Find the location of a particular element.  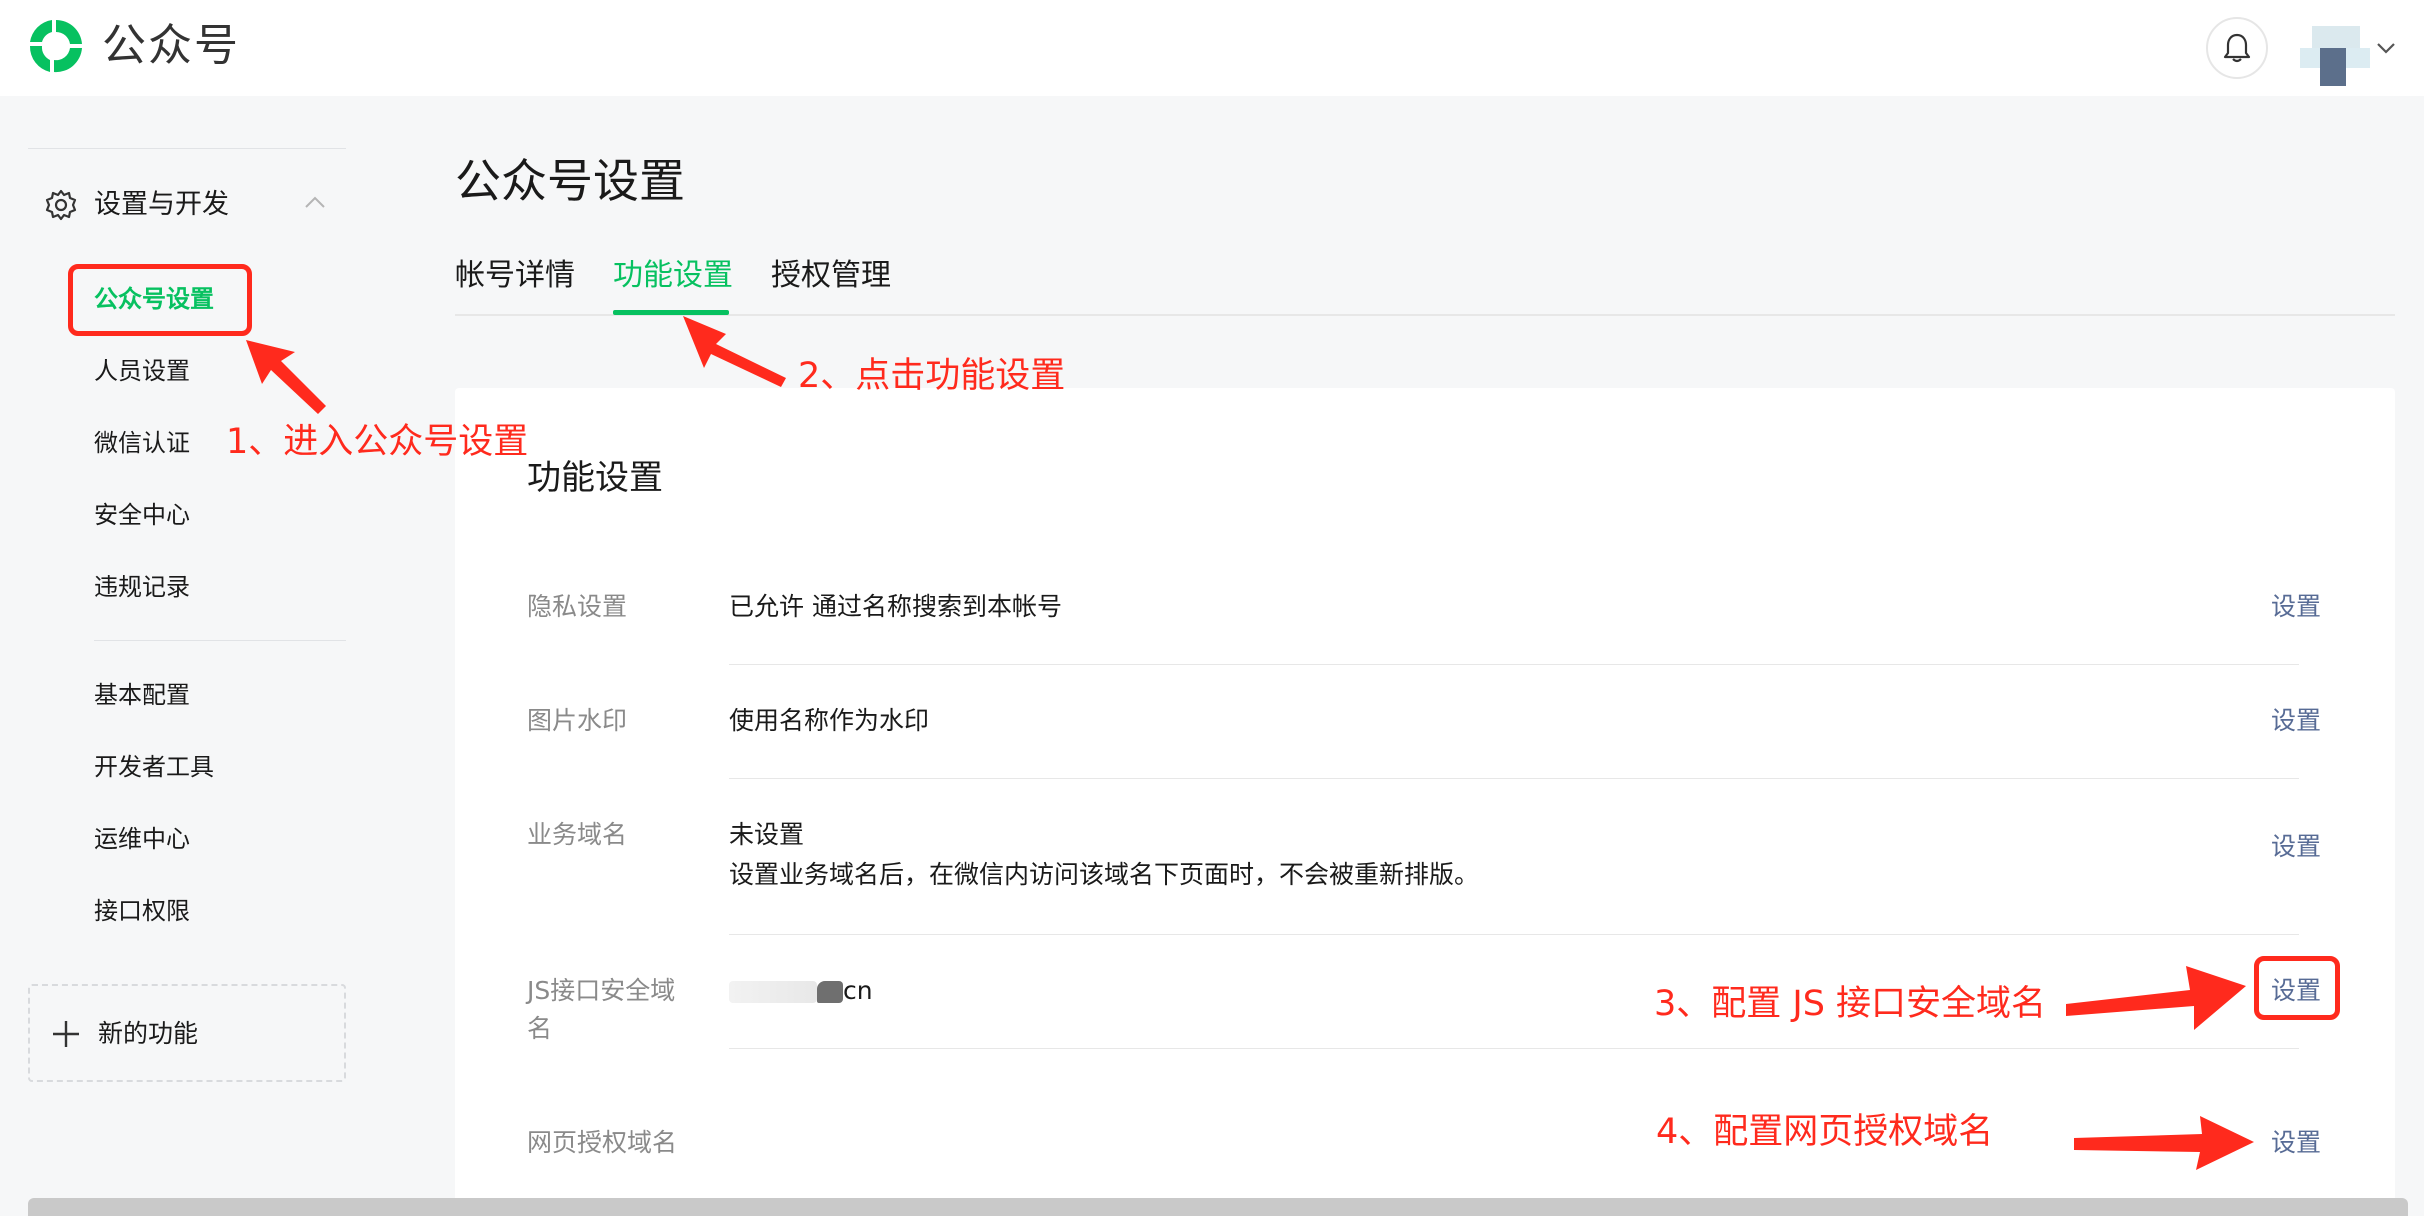

new-features-button: 新的功能 is located at coordinates (187, 1033).